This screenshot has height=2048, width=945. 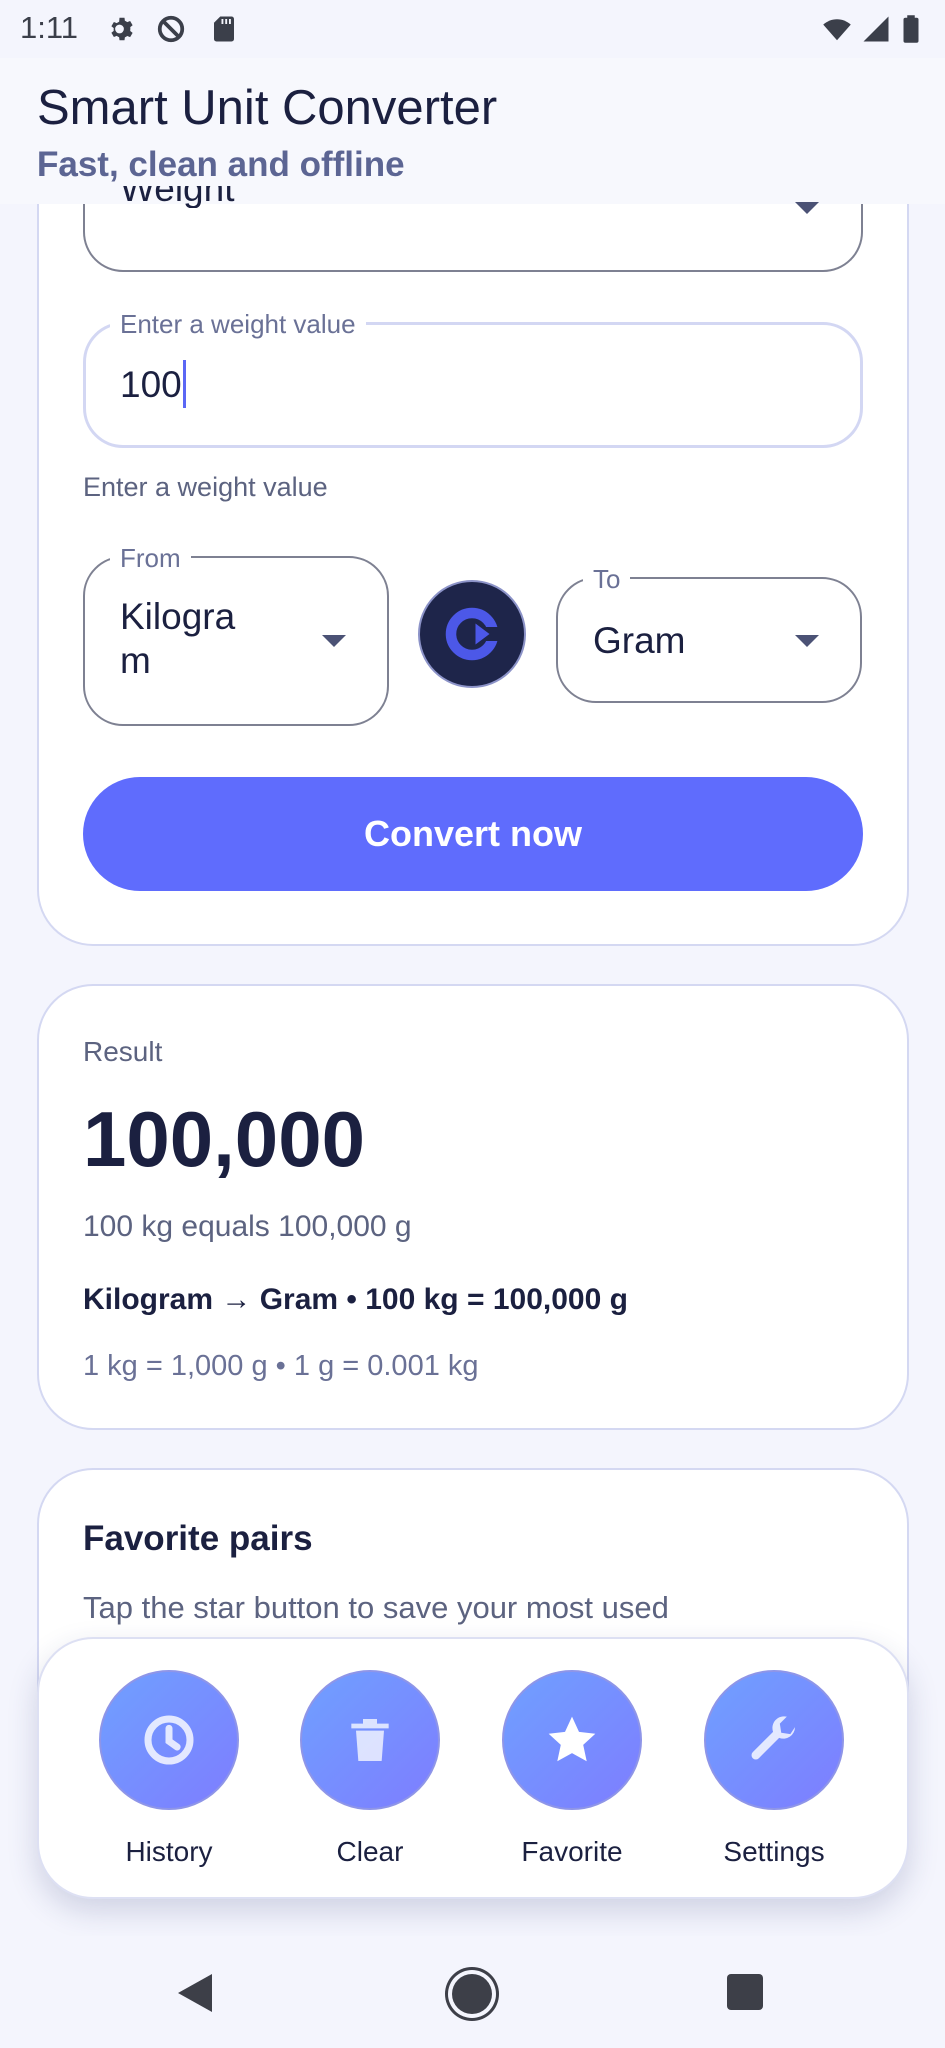 I want to click on history-icon, so click(x=169, y=1740).